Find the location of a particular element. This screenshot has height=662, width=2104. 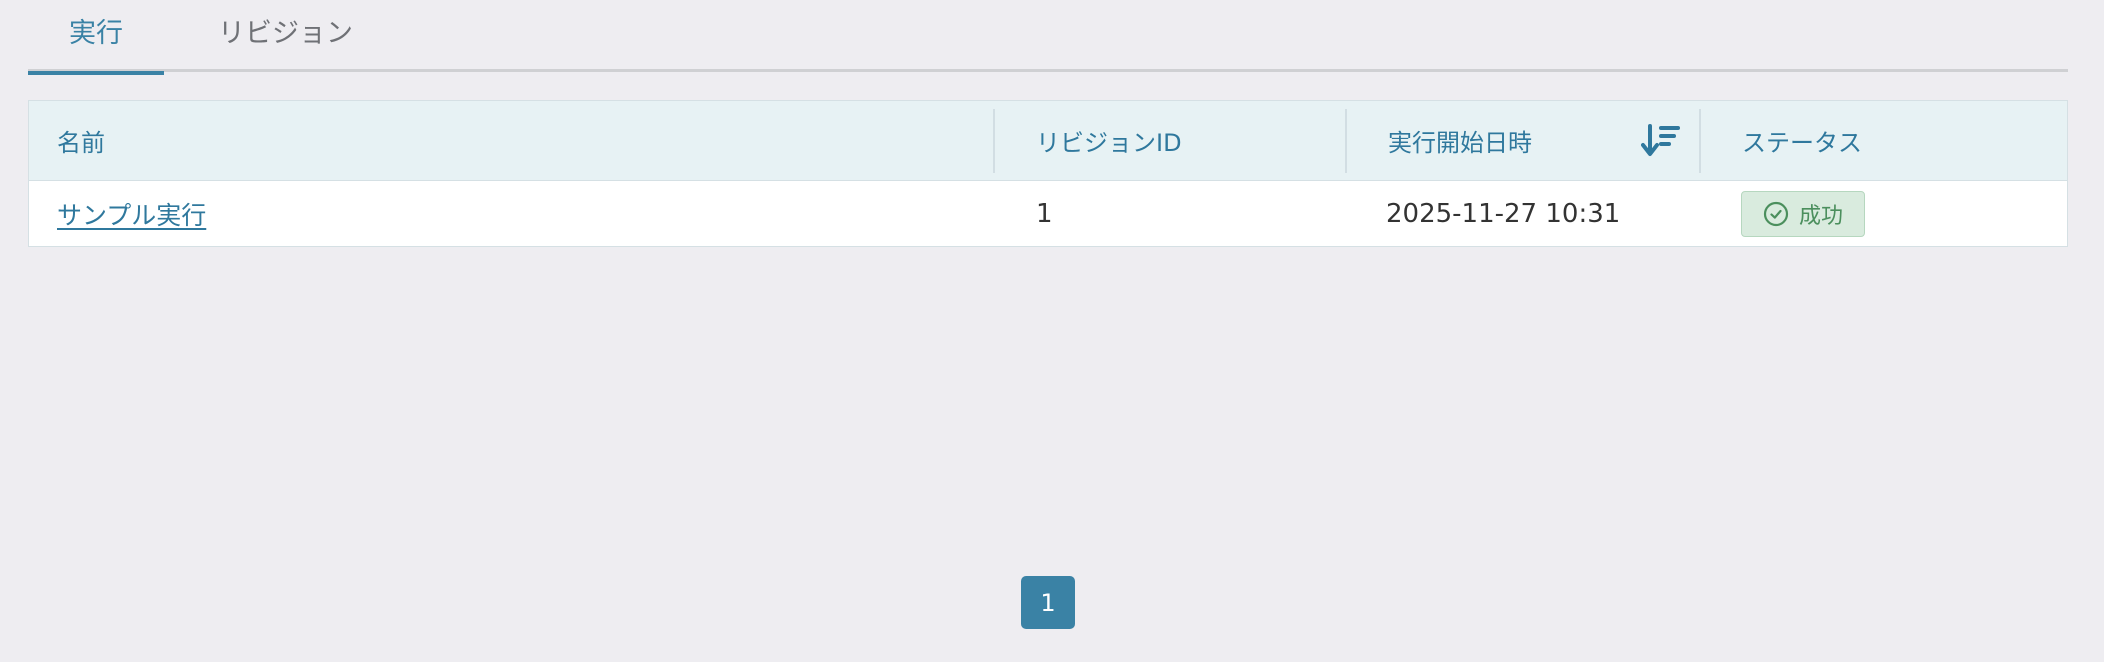

tab-revisions-label: リビジョン is located at coordinates (285, 33).